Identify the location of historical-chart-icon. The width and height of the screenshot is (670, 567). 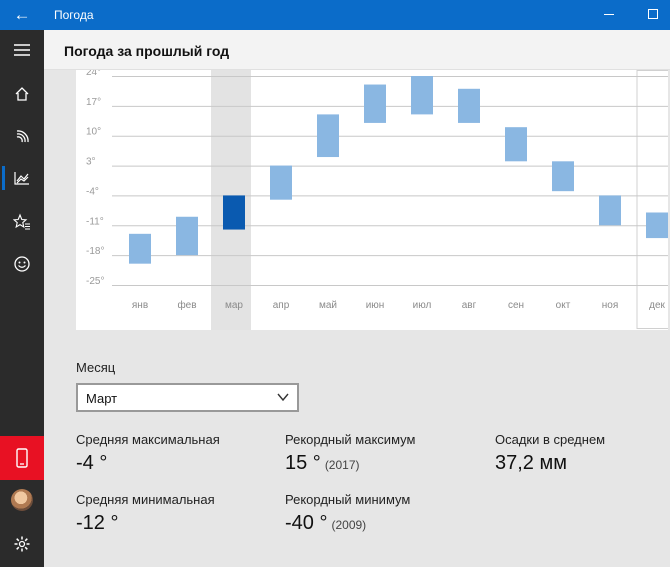
(22, 178).